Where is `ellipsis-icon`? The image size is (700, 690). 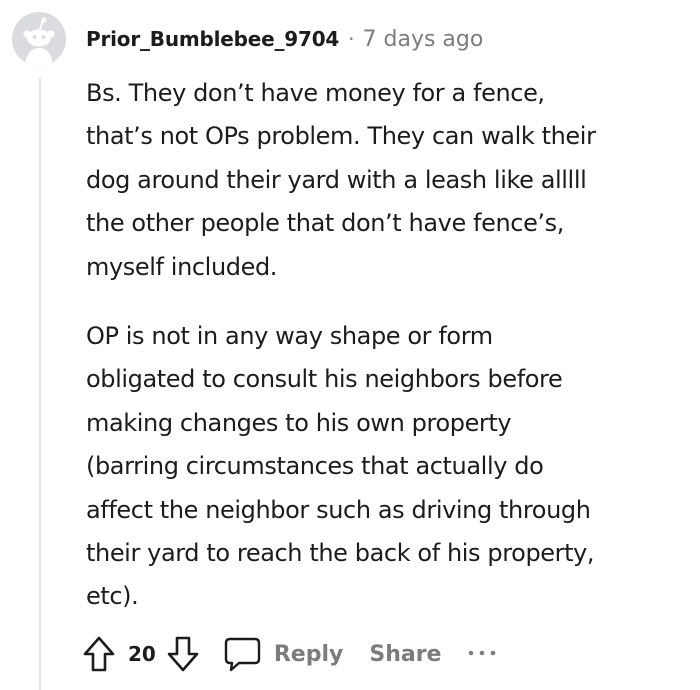 ellipsis-icon is located at coordinates (482, 654).